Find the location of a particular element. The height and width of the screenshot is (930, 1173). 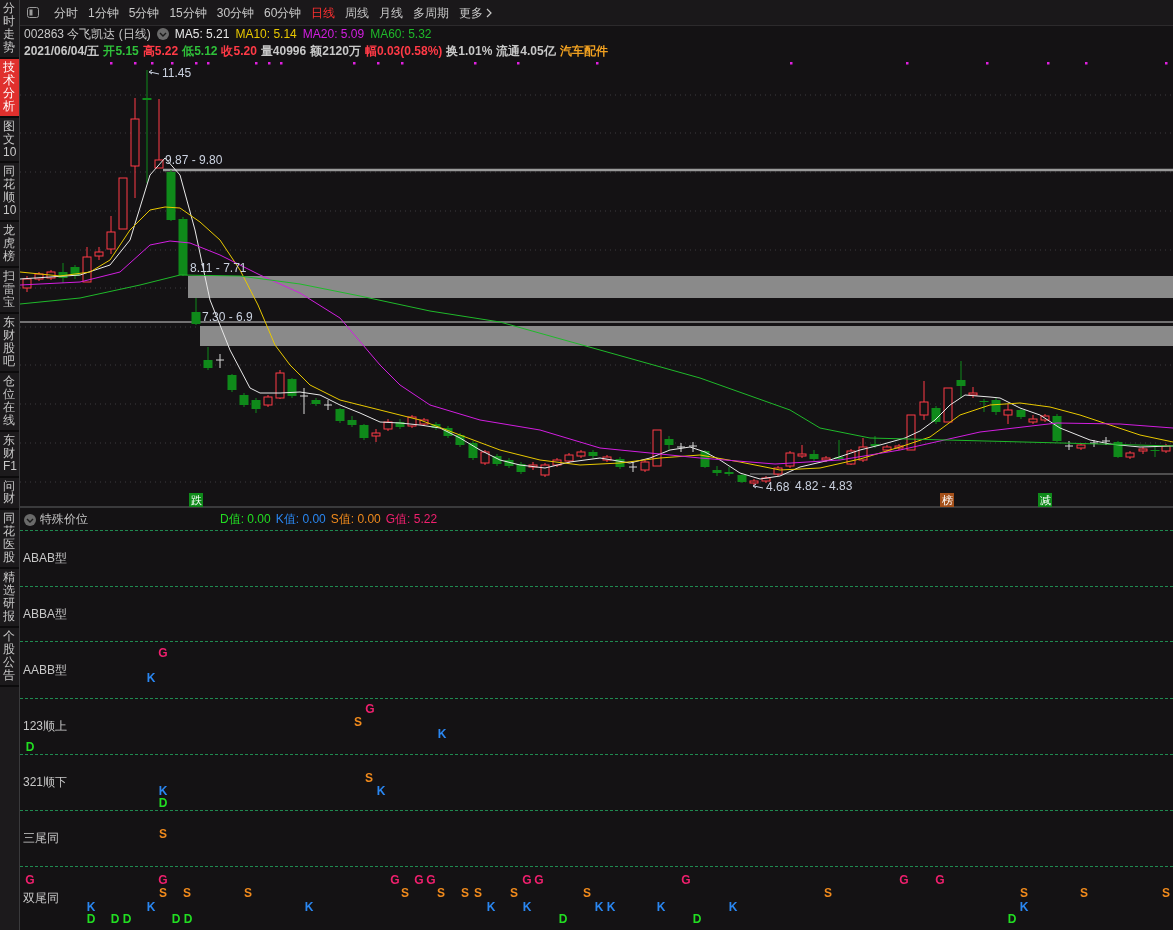

indicator-value: D值: 0.00 is located at coordinates (245, 519).